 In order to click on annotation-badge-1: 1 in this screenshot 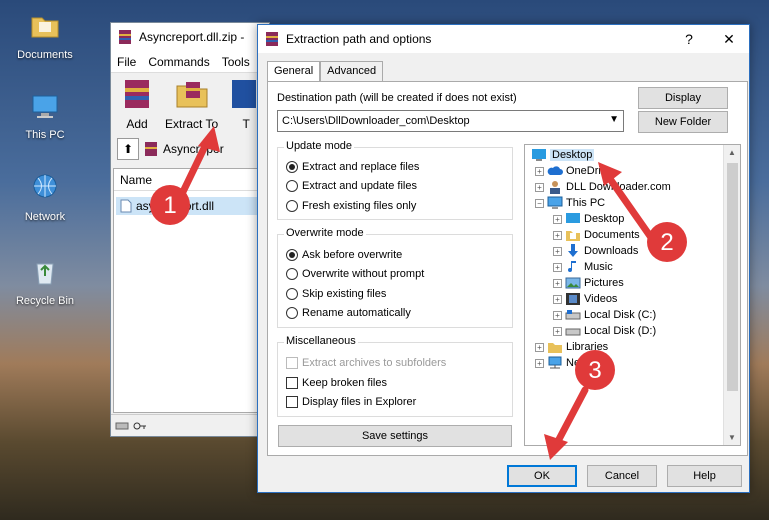, I will do `click(170, 205)`.